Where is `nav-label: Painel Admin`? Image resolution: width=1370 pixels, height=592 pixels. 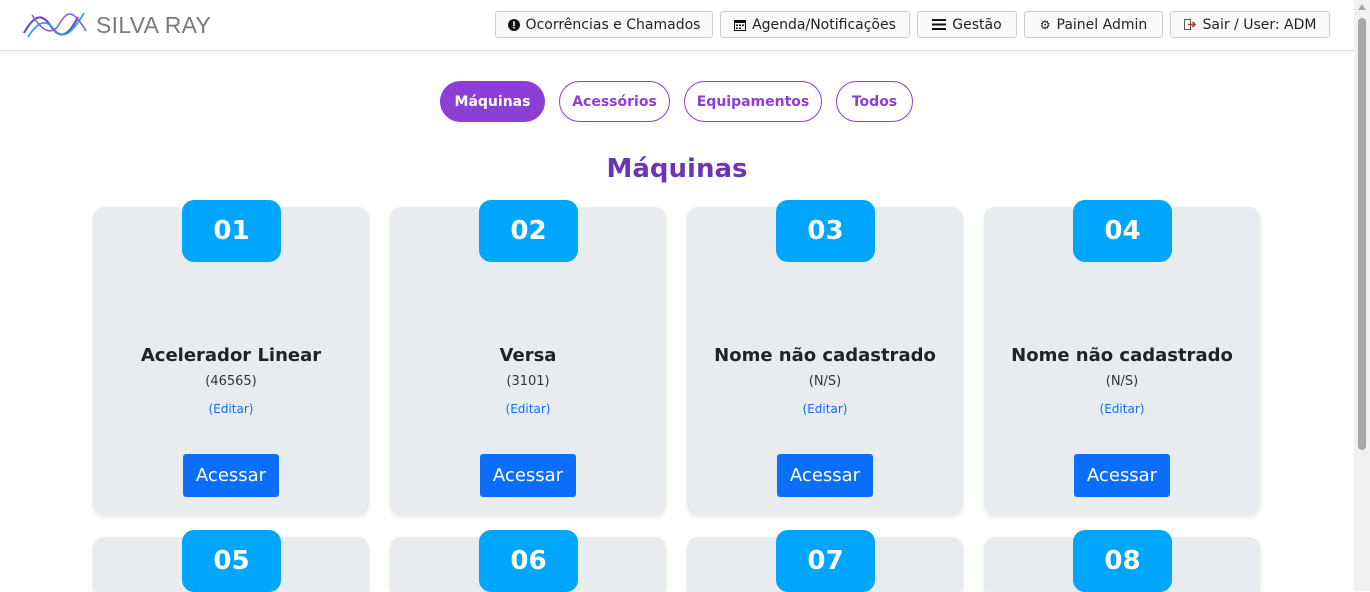 nav-label: Painel Admin is located at coordinates (1102, 24).